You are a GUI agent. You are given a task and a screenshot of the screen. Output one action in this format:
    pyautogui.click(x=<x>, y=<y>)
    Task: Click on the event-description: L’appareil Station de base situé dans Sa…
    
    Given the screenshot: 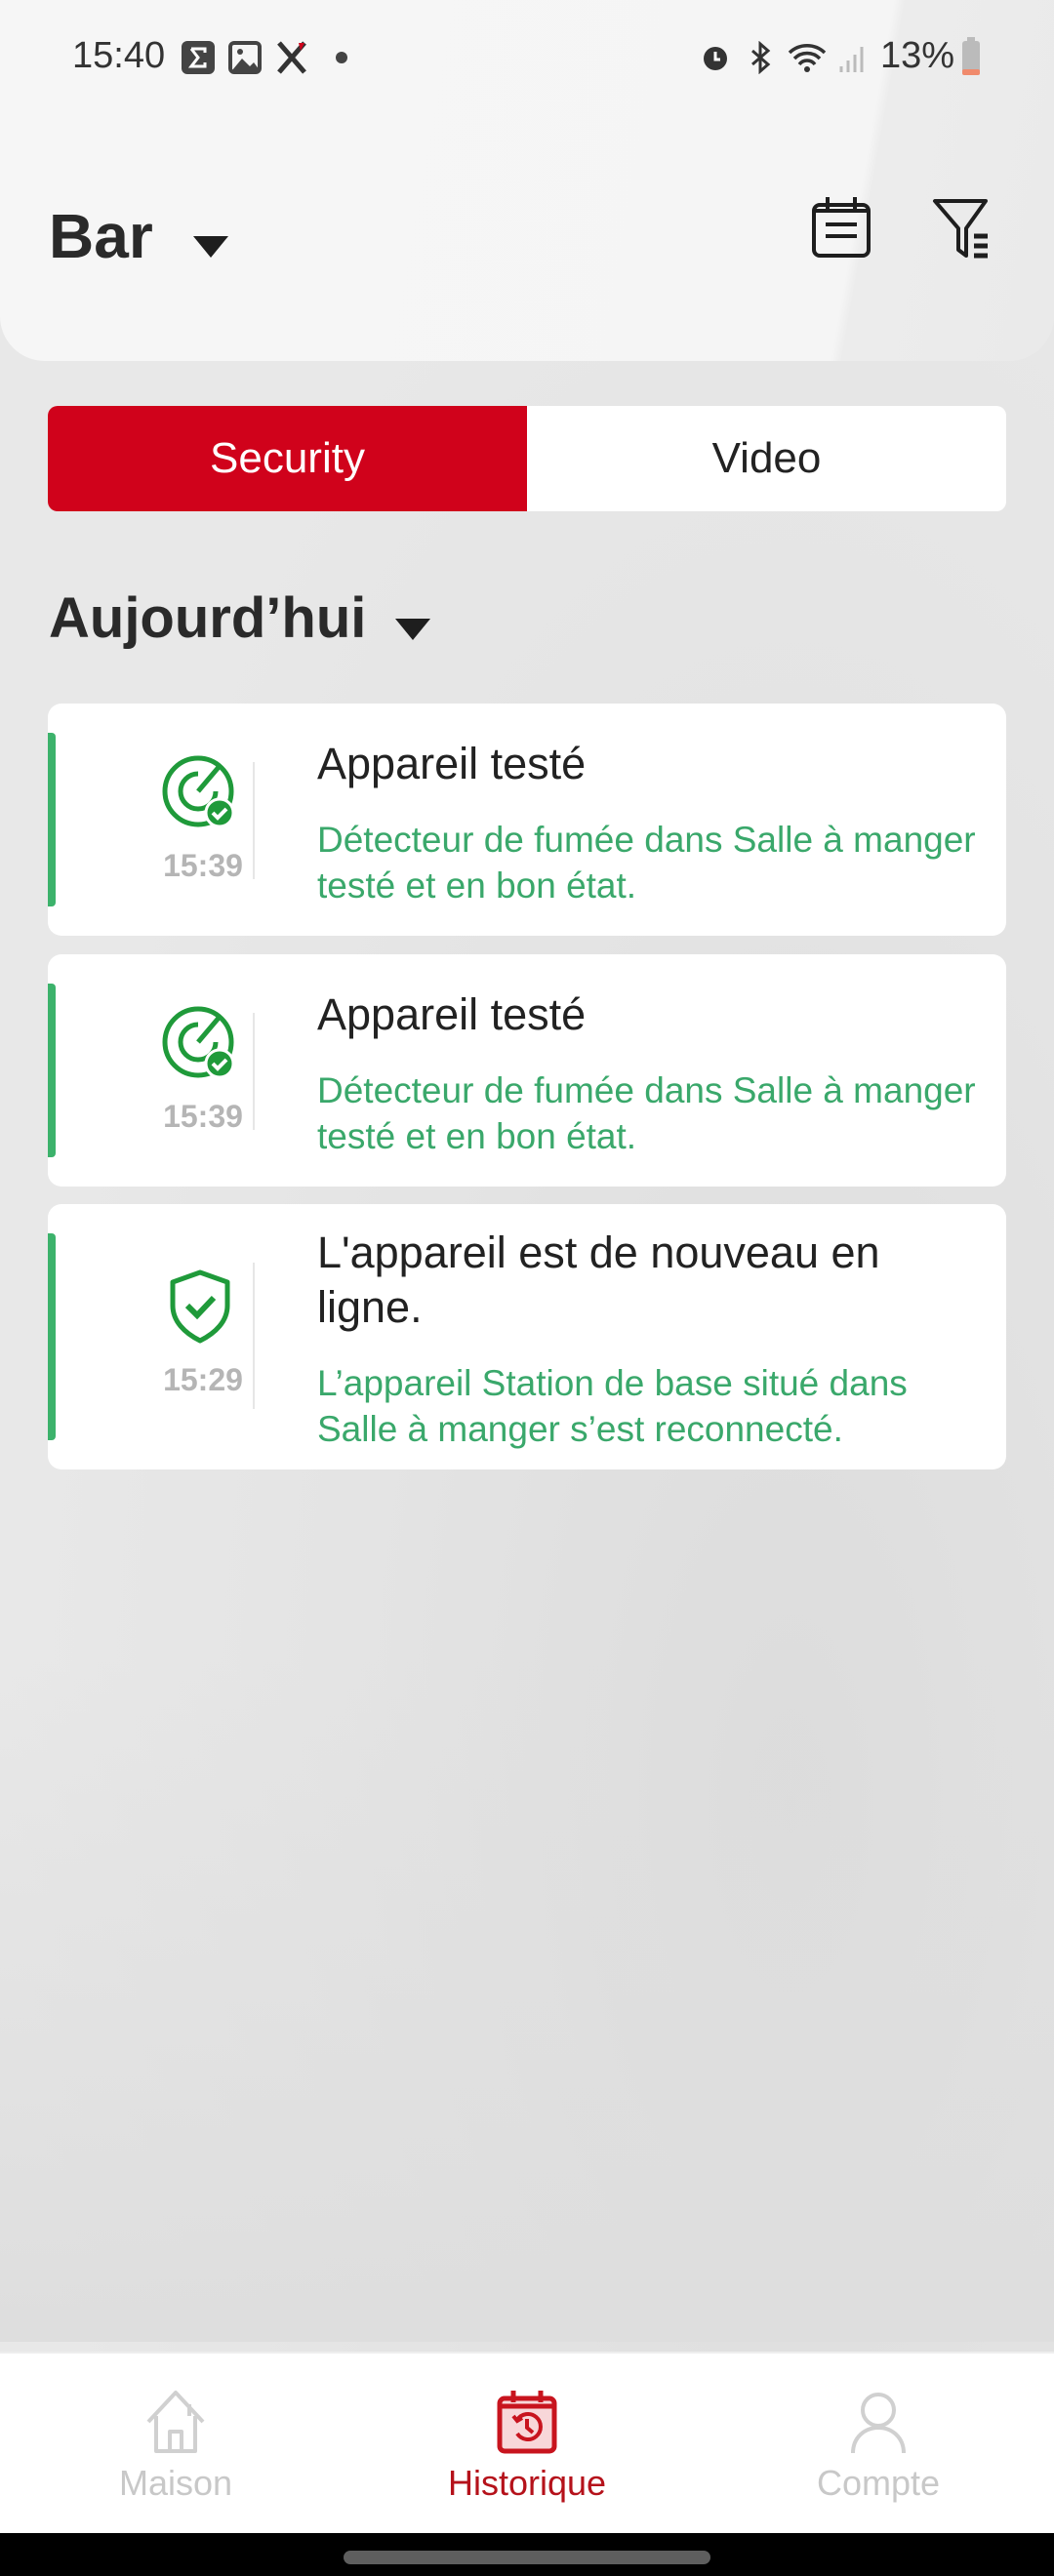 What is the action you would take?
    pyautogui.click(x=612, y=1406)
    